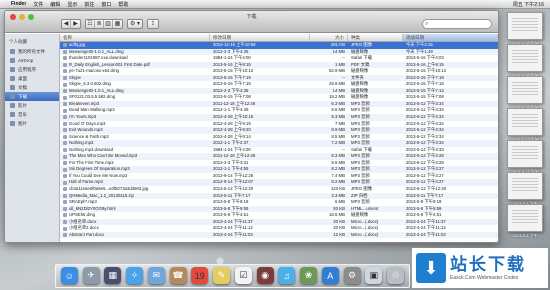 This screenshot has height=290, width=550. Describe the element at coordinates (22, 123) in the screenshot. I see `sidebar-item-label: 图片` at that location.